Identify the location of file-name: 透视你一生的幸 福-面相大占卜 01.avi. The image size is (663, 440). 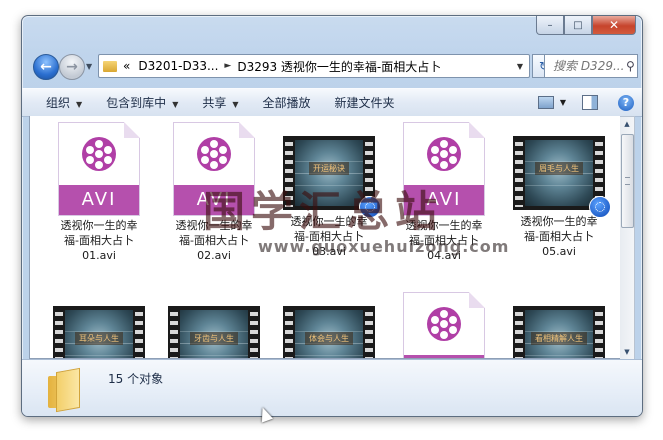
(99, 240).